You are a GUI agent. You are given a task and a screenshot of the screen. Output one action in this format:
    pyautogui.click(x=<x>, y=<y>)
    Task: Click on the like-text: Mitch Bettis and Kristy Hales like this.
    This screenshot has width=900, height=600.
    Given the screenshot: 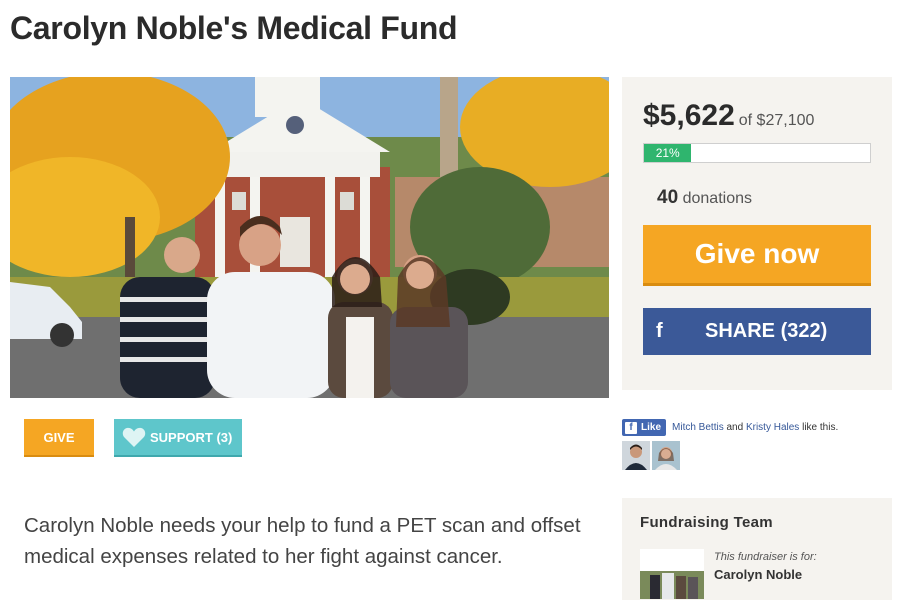 What is the action you would take?
    pyautogui.click(x=755, y=427)
    